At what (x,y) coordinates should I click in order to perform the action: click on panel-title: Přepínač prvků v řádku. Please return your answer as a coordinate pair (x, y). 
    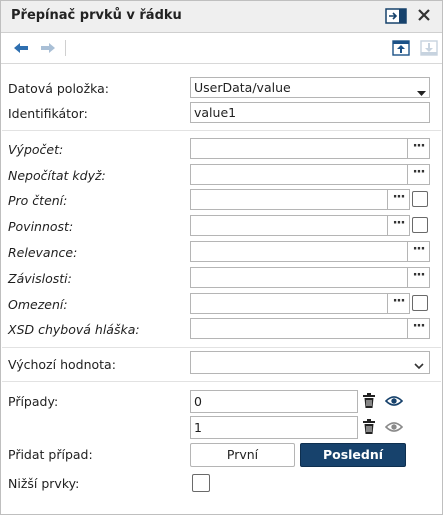
    Looking at the image, I should click on (96, 15).